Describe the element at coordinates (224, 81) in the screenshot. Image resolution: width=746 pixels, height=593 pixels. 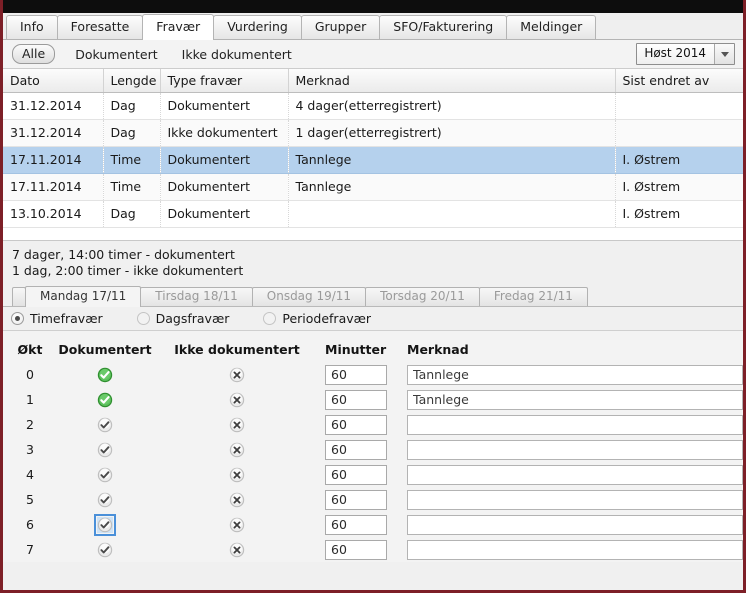
I see `absence-col-header-2: Type fravær` at that location.